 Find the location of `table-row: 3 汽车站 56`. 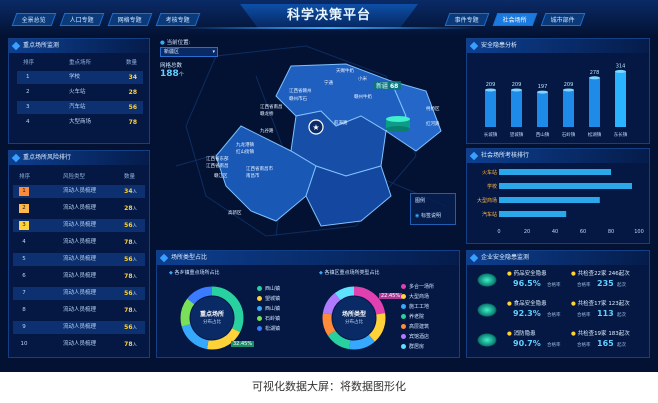

table-row: 3 汽车站 56 is located at coordinates (80, 107).